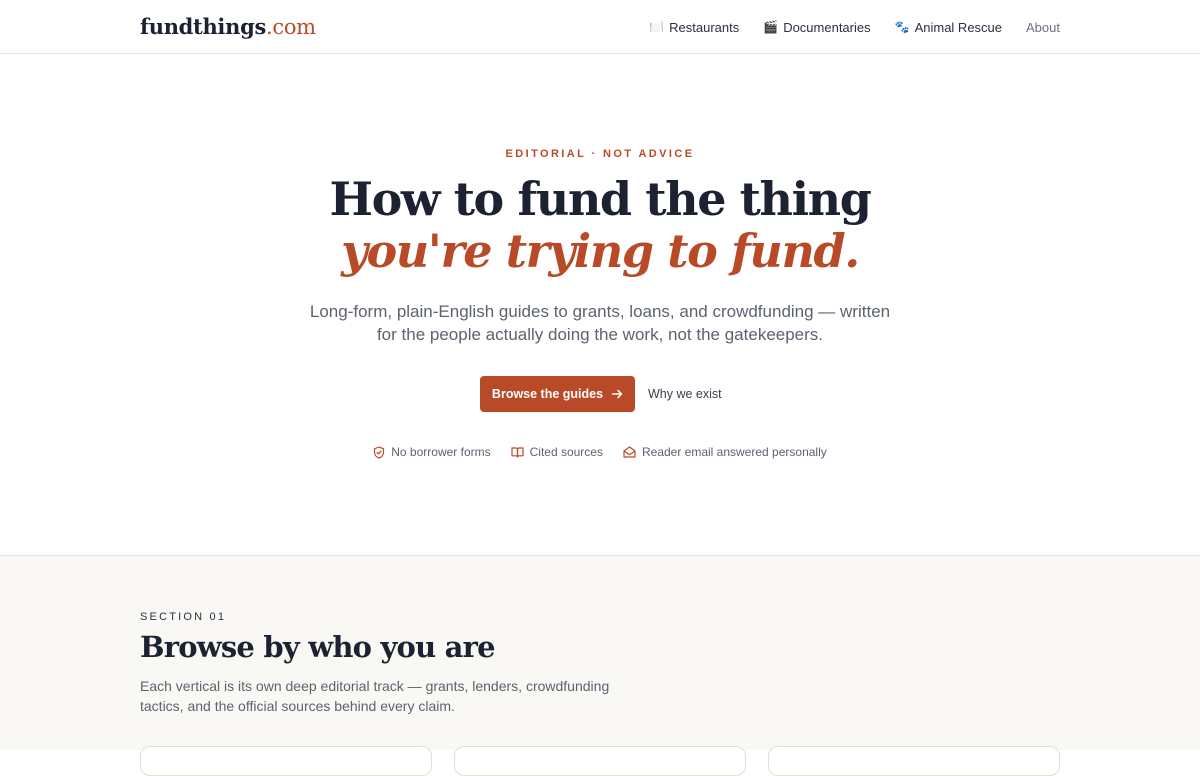  I want to click on badge-no-borrower-forms: No borrower forms, so click(432, 452).